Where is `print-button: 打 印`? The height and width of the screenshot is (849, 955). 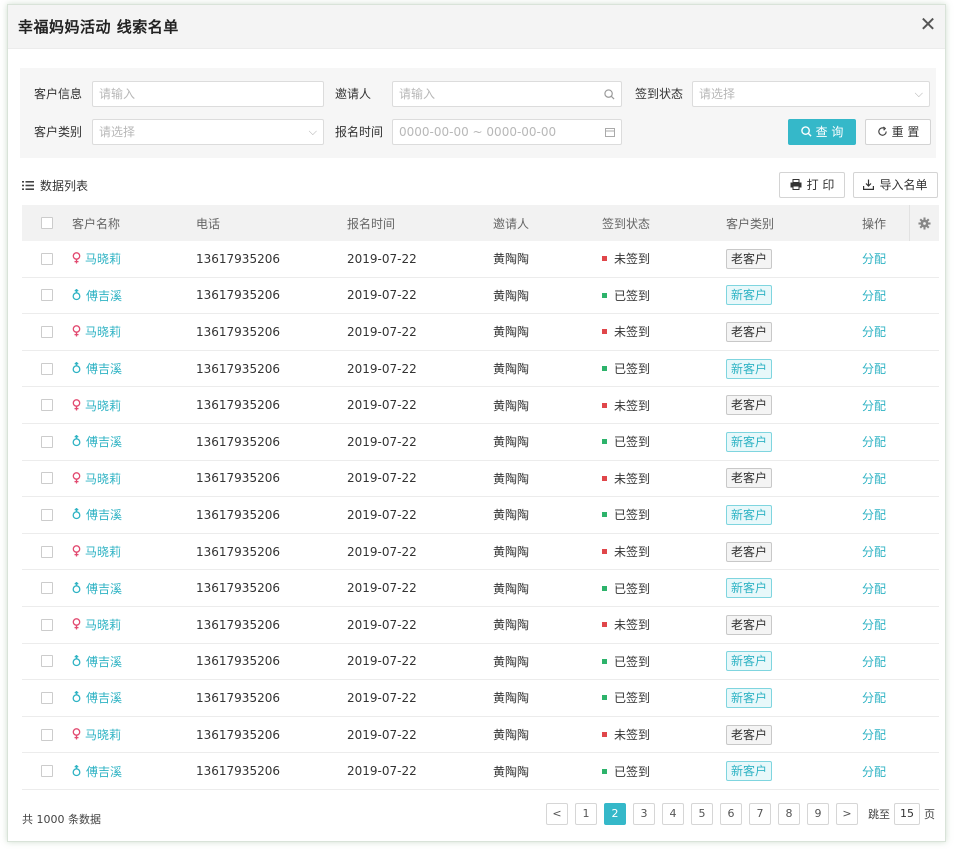 print-button: 打 印 is located at coordinates (812, 185).